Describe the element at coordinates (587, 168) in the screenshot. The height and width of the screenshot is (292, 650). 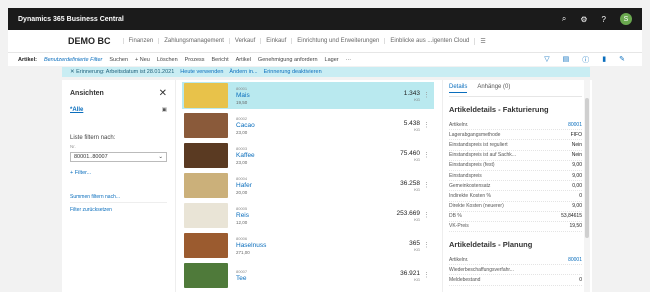
I see `scrollbar-thumb` at that location.